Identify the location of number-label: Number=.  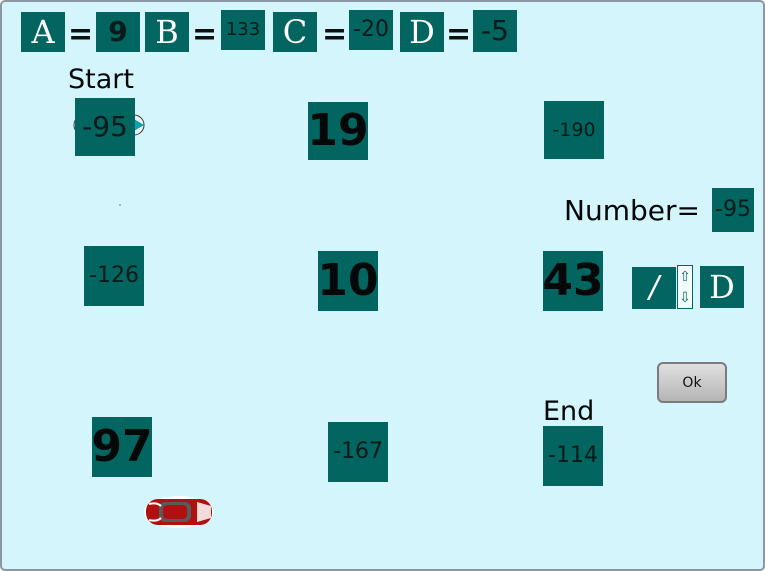
(632, 210).